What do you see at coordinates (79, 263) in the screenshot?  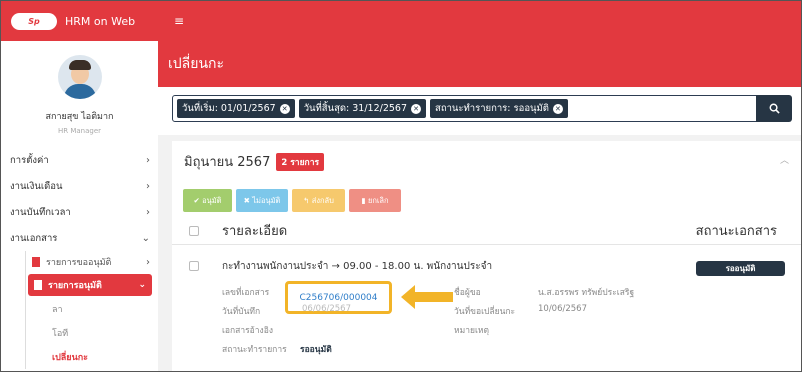 I see `sidebar-item-label: รายการขออนุมัติ` at bounding box center [79, 263].